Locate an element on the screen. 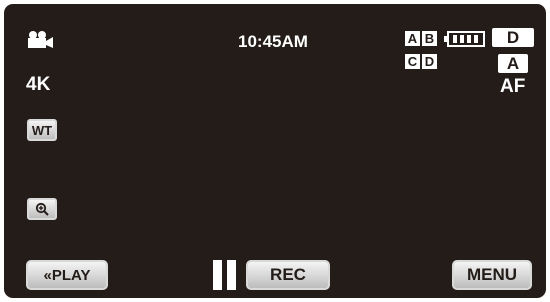 This screenshot has height=302, width=550. video-camera-icon is located at coordinates (40, 39).